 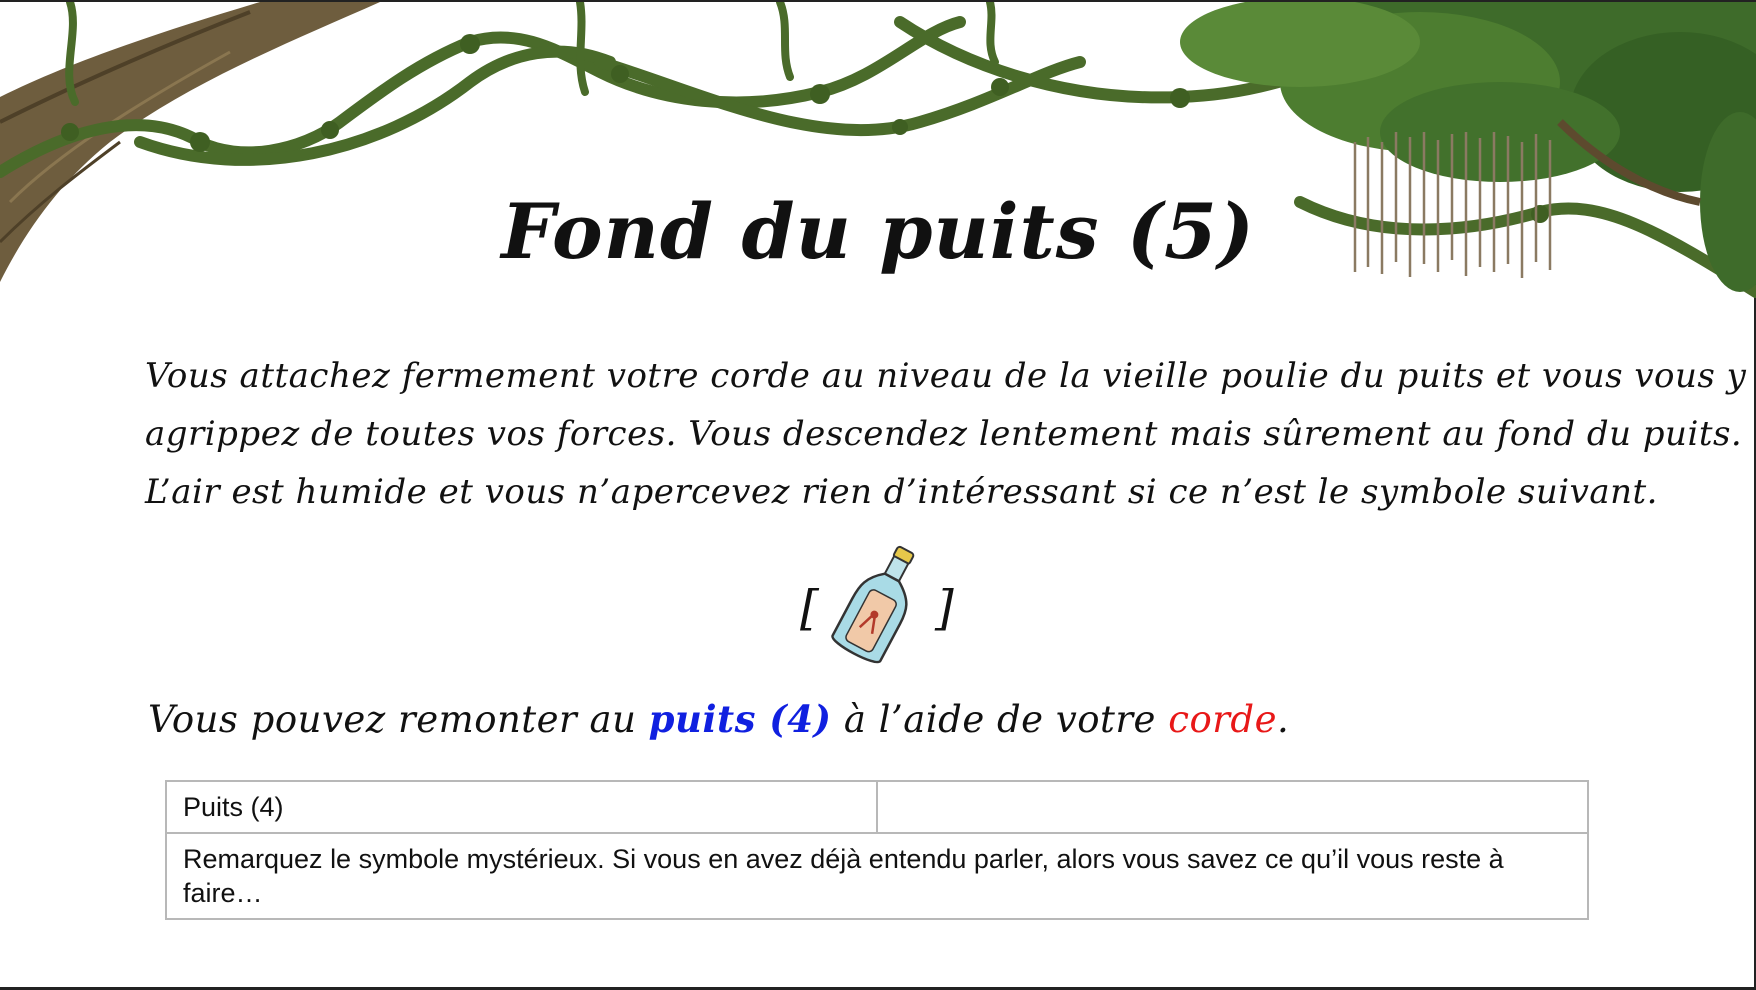 I want to click on hint-table-header-row: Puits (4), so click(x=877, y=807).